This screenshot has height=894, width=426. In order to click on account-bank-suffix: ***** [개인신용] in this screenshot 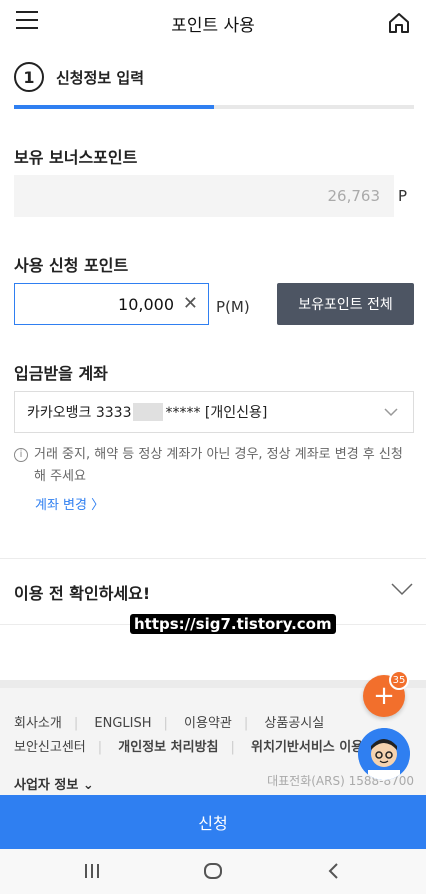, I will do `click(216, 413)`.